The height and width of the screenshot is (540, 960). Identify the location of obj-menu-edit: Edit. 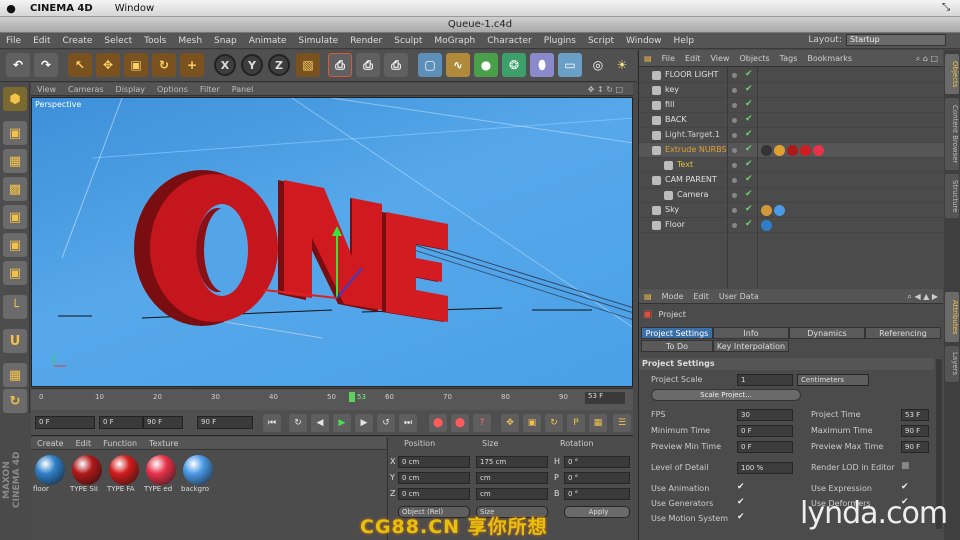
(693, 58).